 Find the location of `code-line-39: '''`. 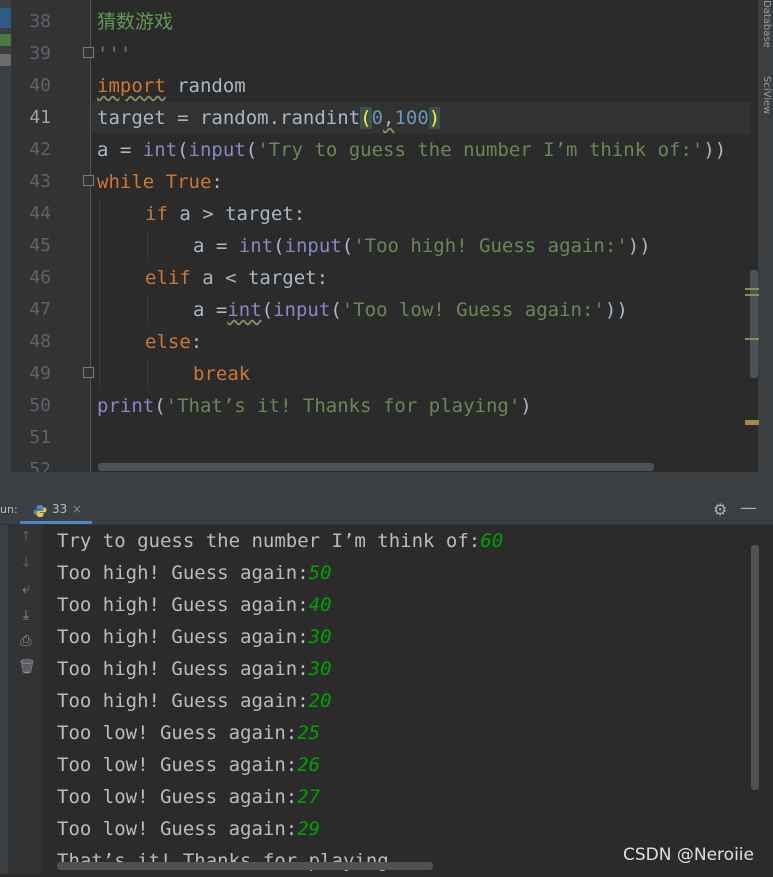

code-line-39: ''' is located at coordinates (114, 54).